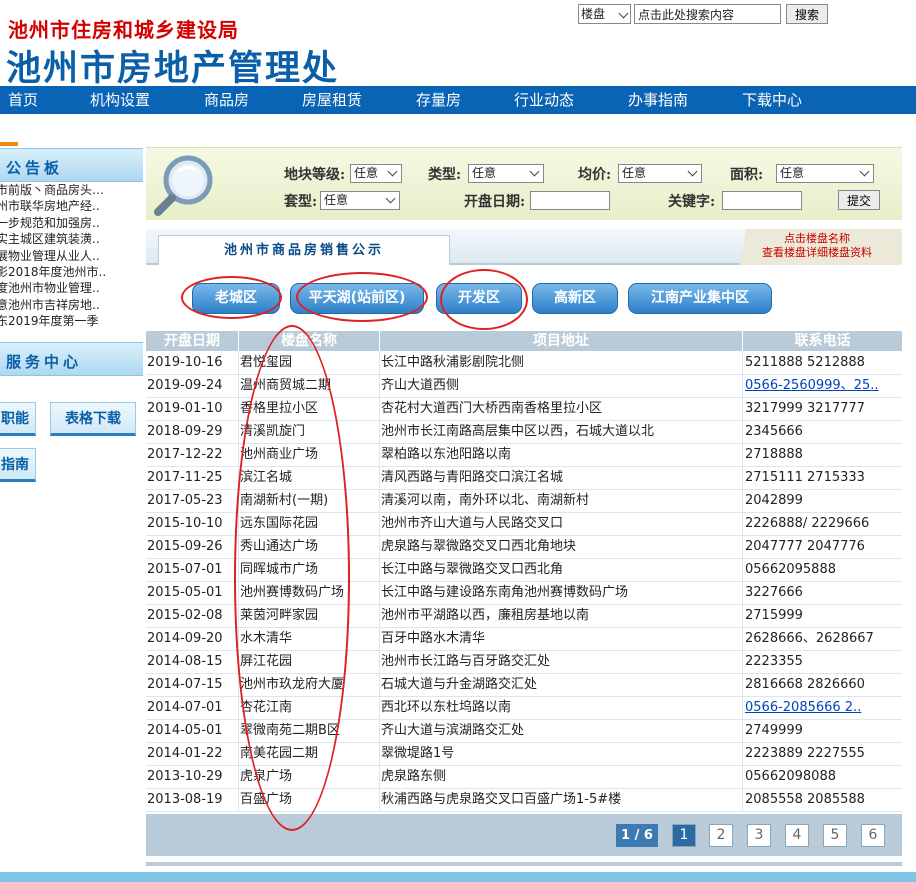 Image resolution: width=916 pixels, height=882 pixels. I want to click on layout-select: 任意, so click(360, 200).